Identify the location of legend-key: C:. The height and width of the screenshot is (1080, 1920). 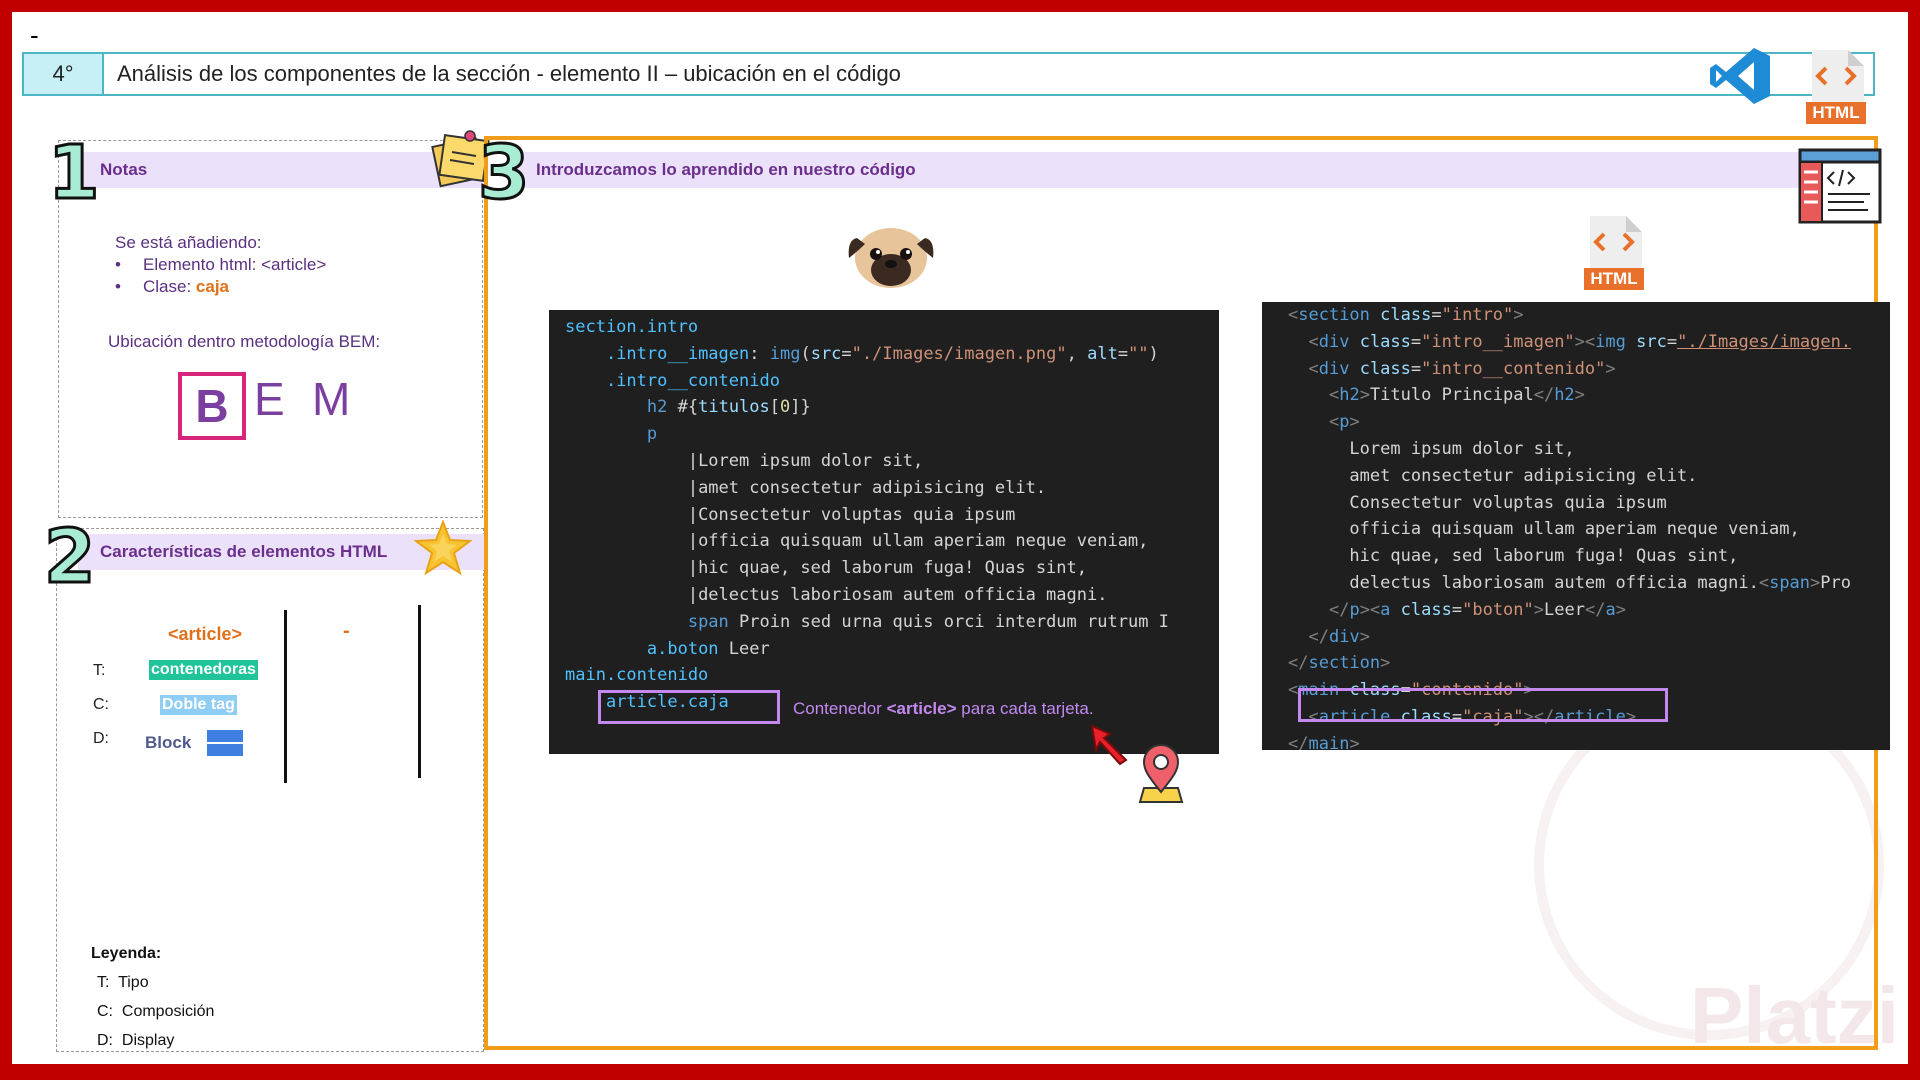
(105, 1011).